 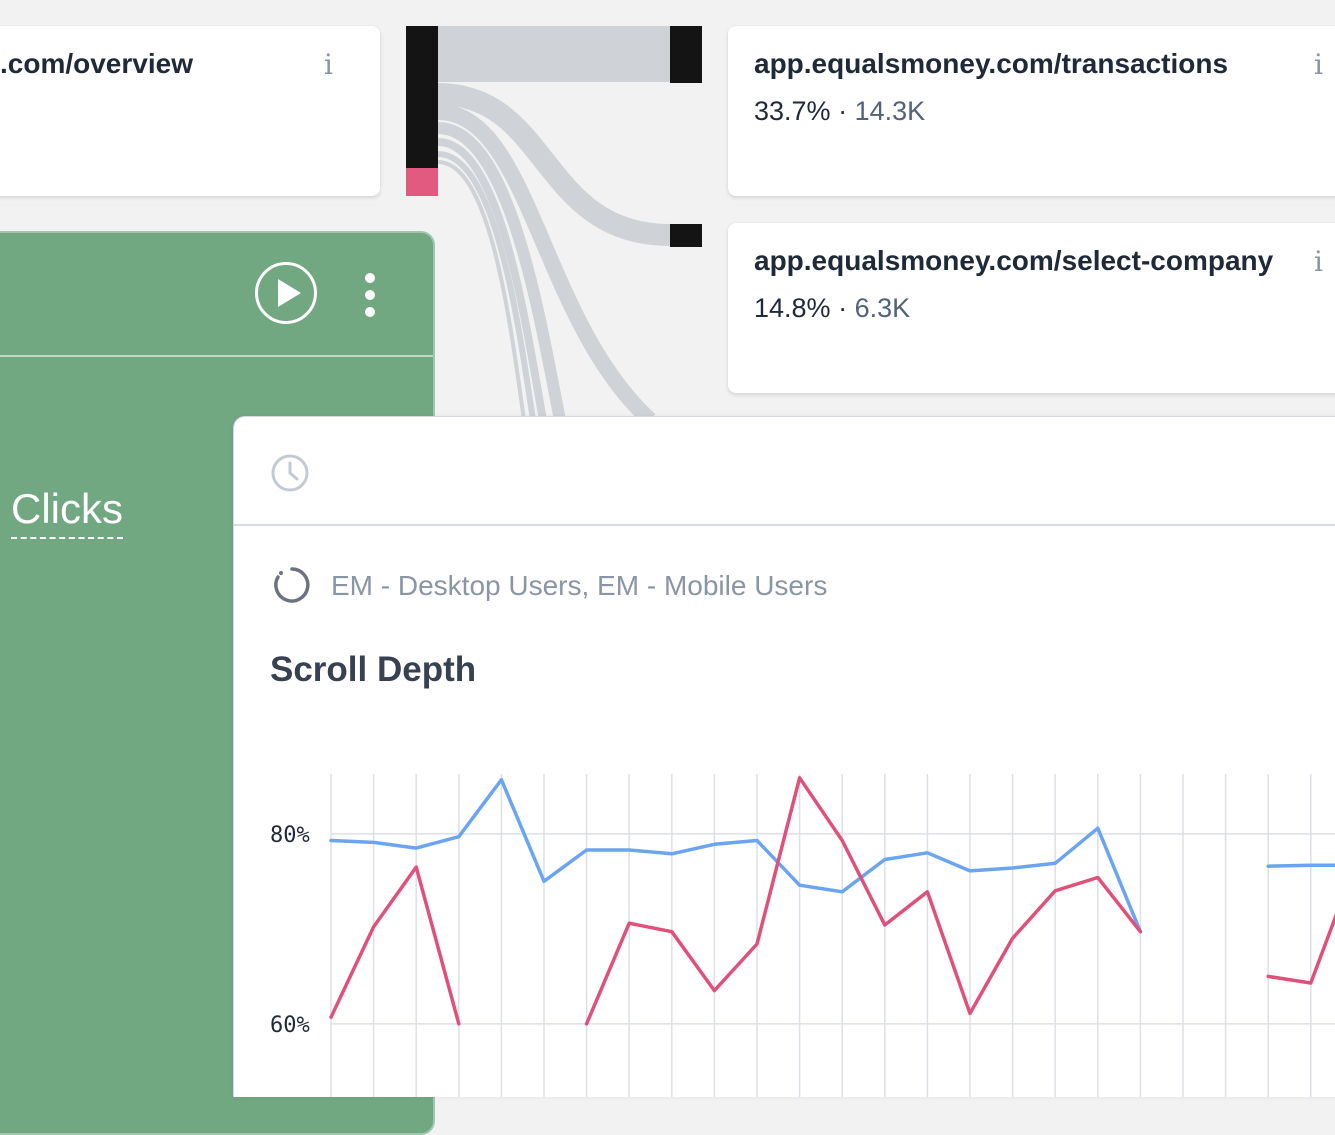 I want to click on flow-node-select-company, so click(x=686, y=235).